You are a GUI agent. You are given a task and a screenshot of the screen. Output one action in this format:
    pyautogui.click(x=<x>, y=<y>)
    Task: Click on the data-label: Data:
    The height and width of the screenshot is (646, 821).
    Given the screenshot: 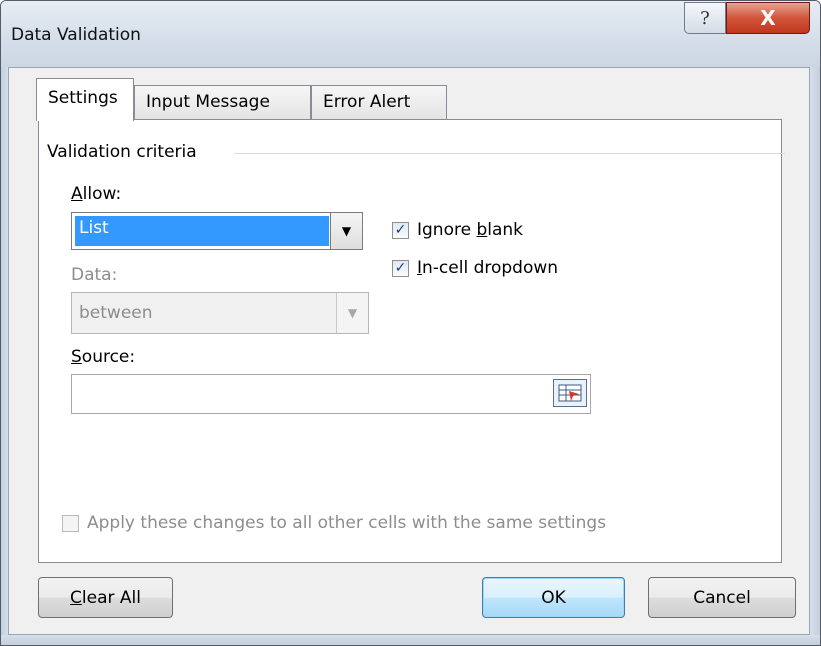 What is the action you would take?
    pyautogui.click(x=94, y=275)
    